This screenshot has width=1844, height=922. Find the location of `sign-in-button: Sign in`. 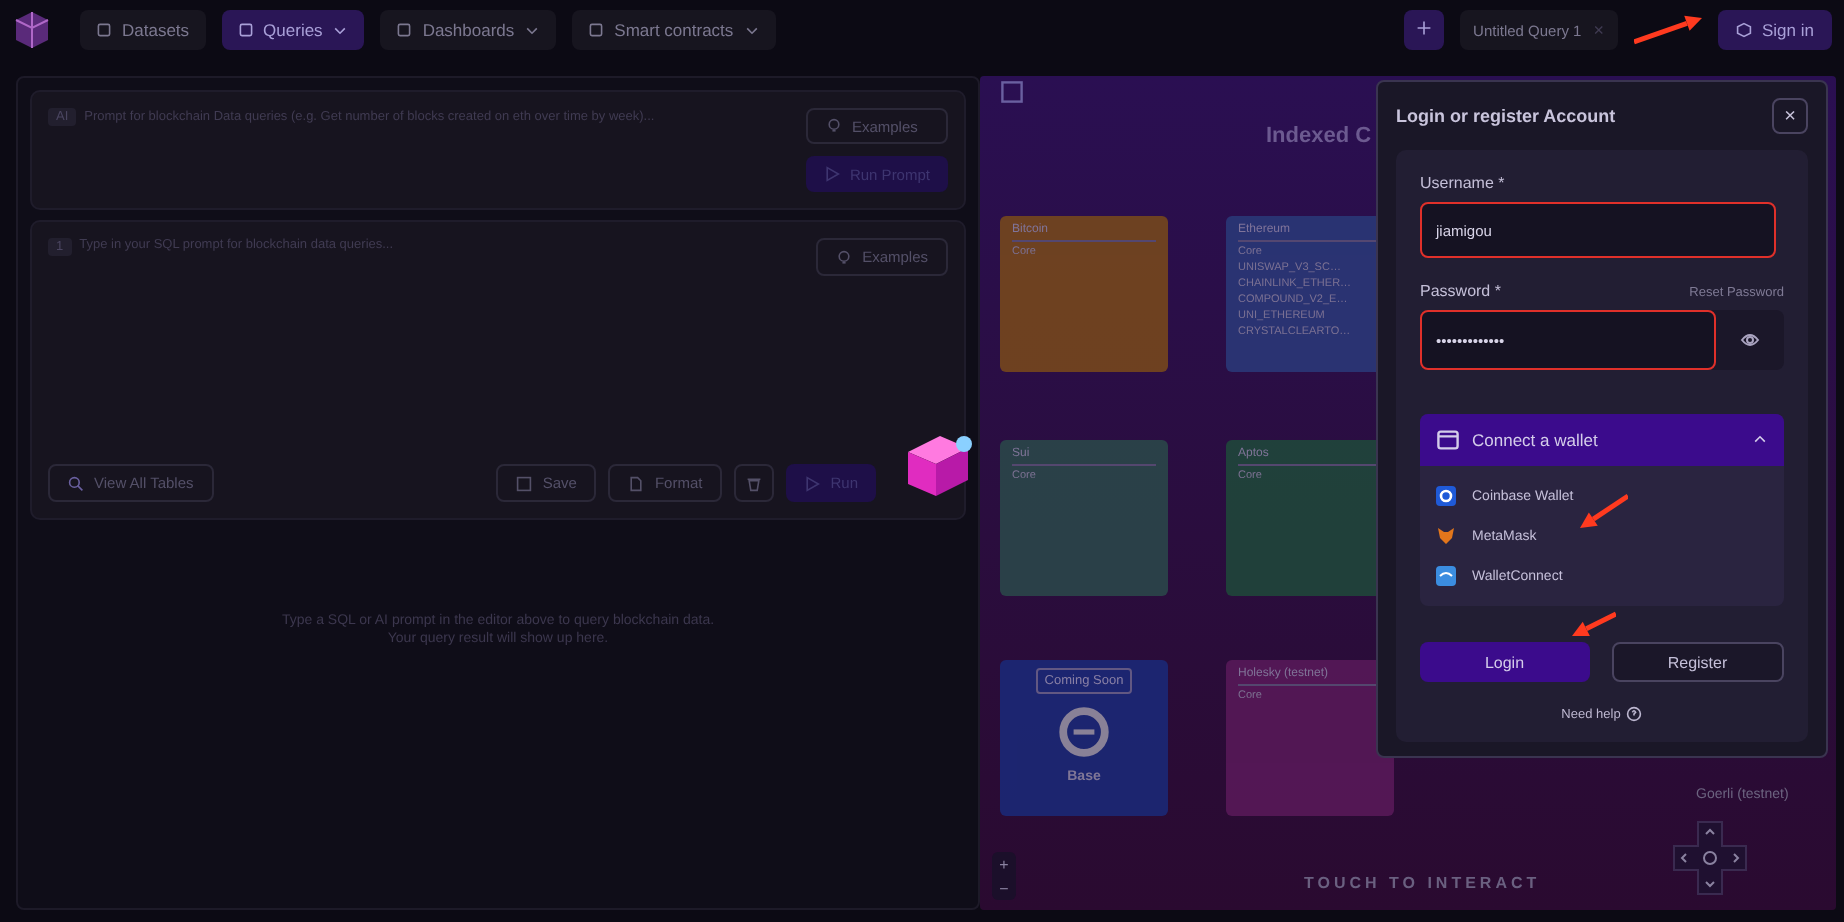

sign-in-button: Sign in is located at coordinates (1775, 30).